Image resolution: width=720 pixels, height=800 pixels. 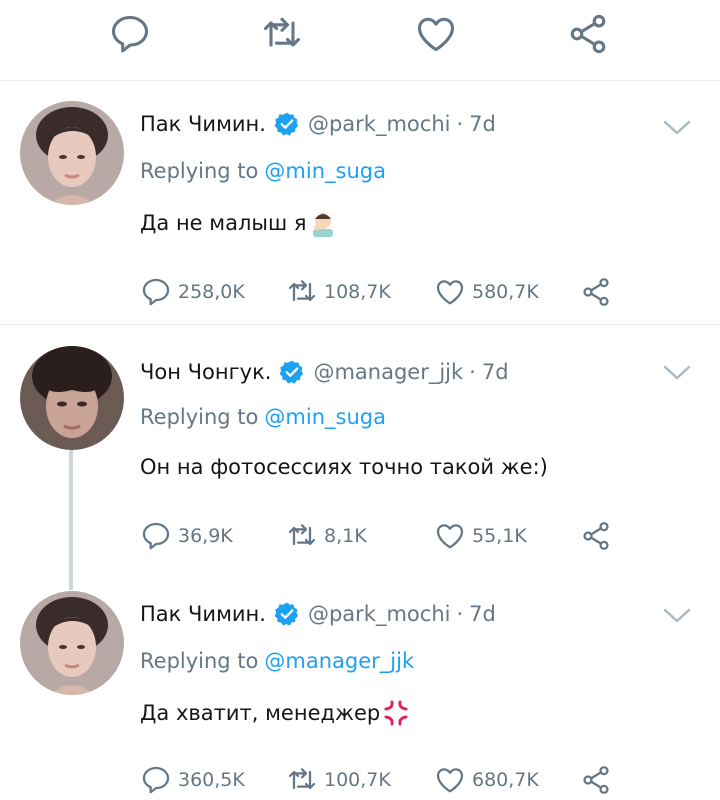 What do you see at coordinates (345, 536) in the screenshot?
I see `retweet-count: 8,1K` at bounding box center [345, 536].